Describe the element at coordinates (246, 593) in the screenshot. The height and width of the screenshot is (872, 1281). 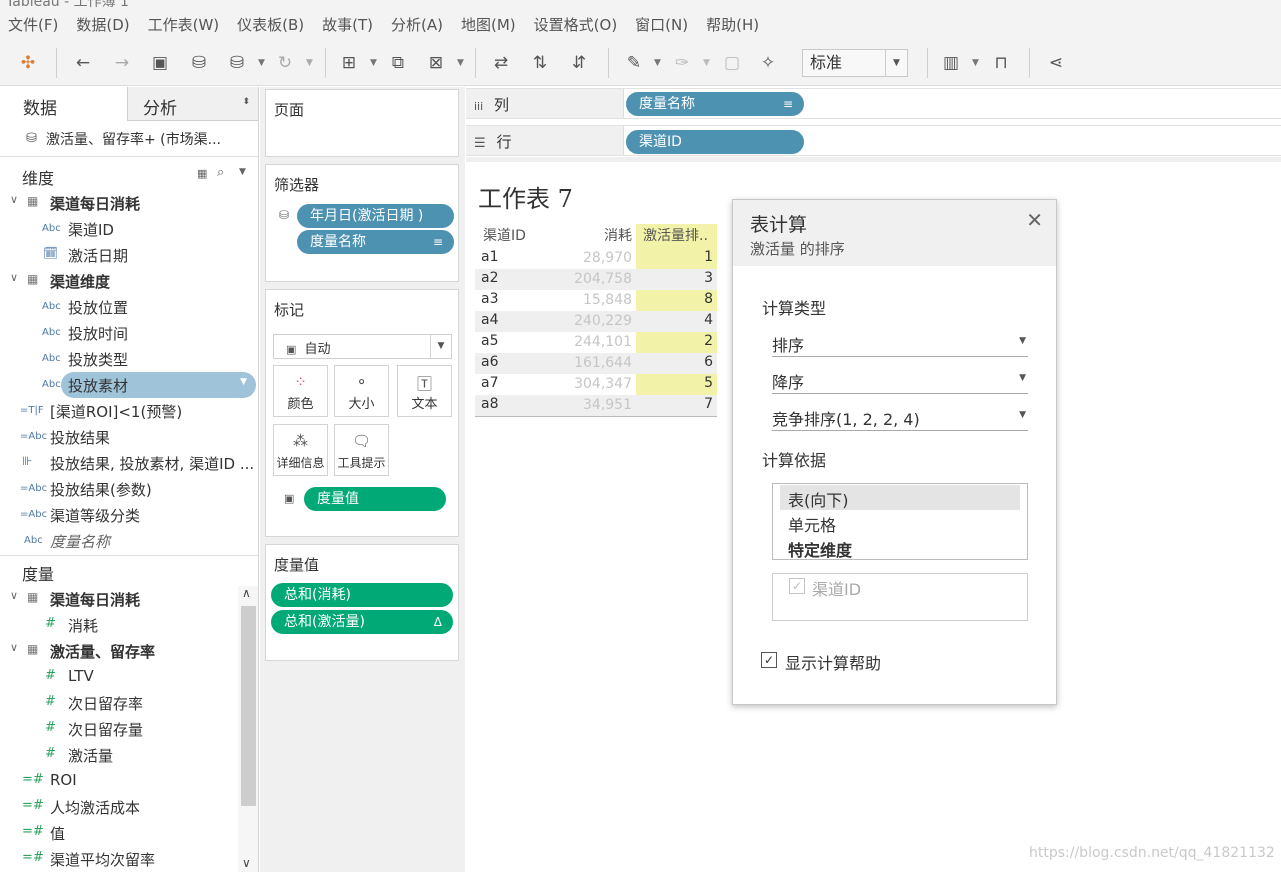
I see `scroll-up-icon: ∧` at that location.